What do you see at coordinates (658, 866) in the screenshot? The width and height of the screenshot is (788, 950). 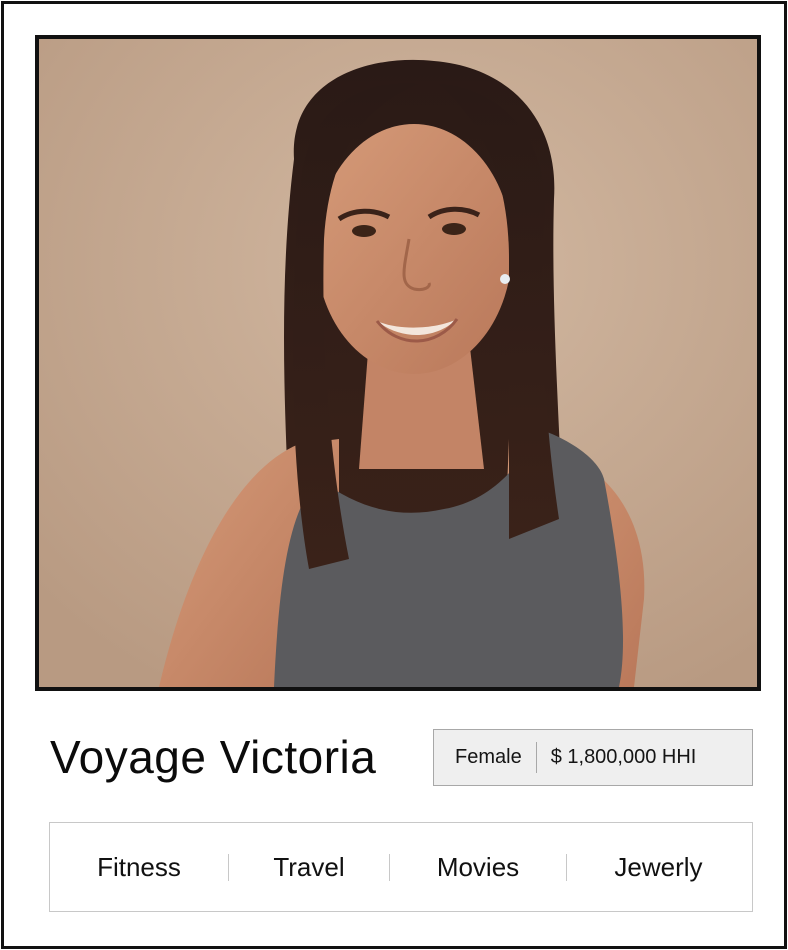 I see `interest-jewelry: Jewerly` at bounding box center [658, 866].